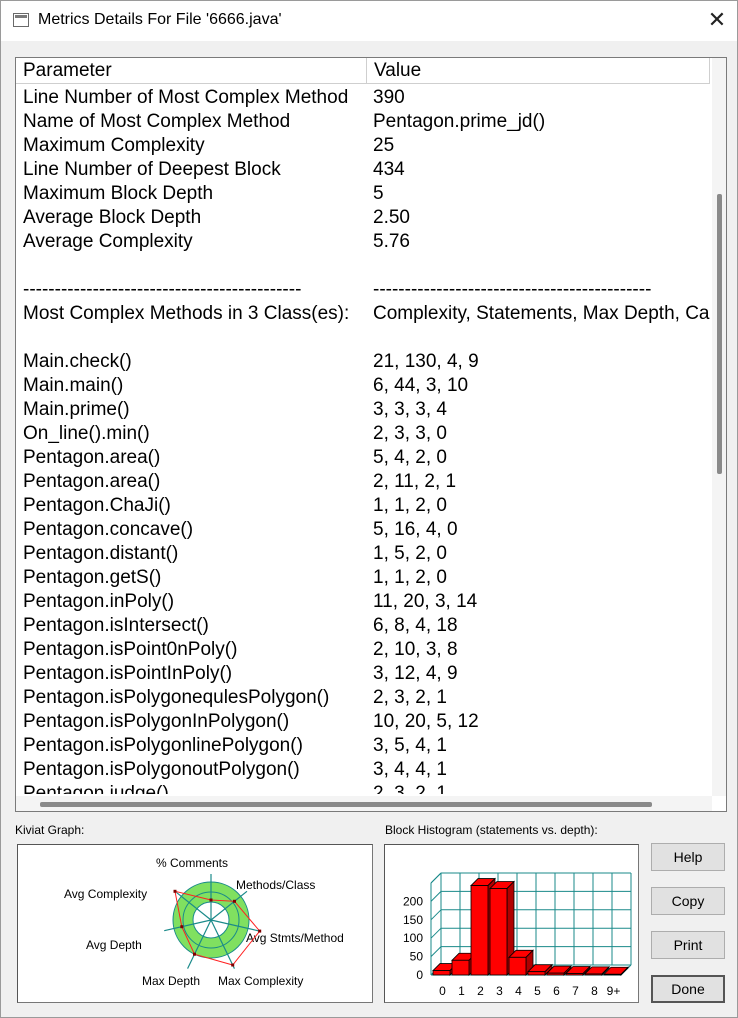 Image resolution: width=738 pixels, height=1018 pixels. I want to click on histogram-x-tick-label: 8, so click(594, 991).